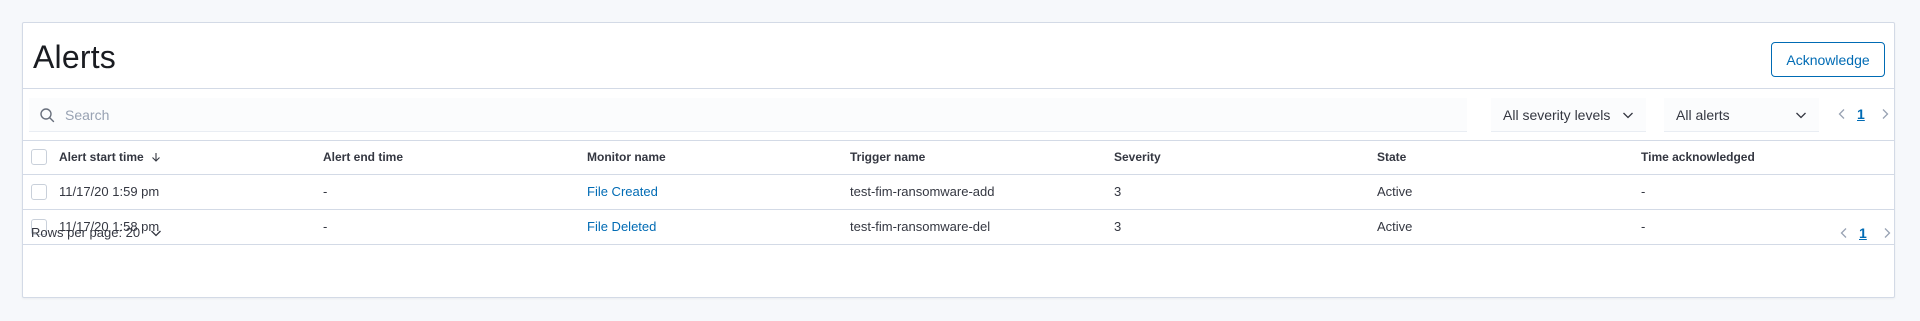 This screenshot has height=321, width=1920. What do you see at coordinates (982, 192) in the screenshot?
I see `cell-trigger-name: test-fim-ransomware-add` at bounding box center [982, 192].